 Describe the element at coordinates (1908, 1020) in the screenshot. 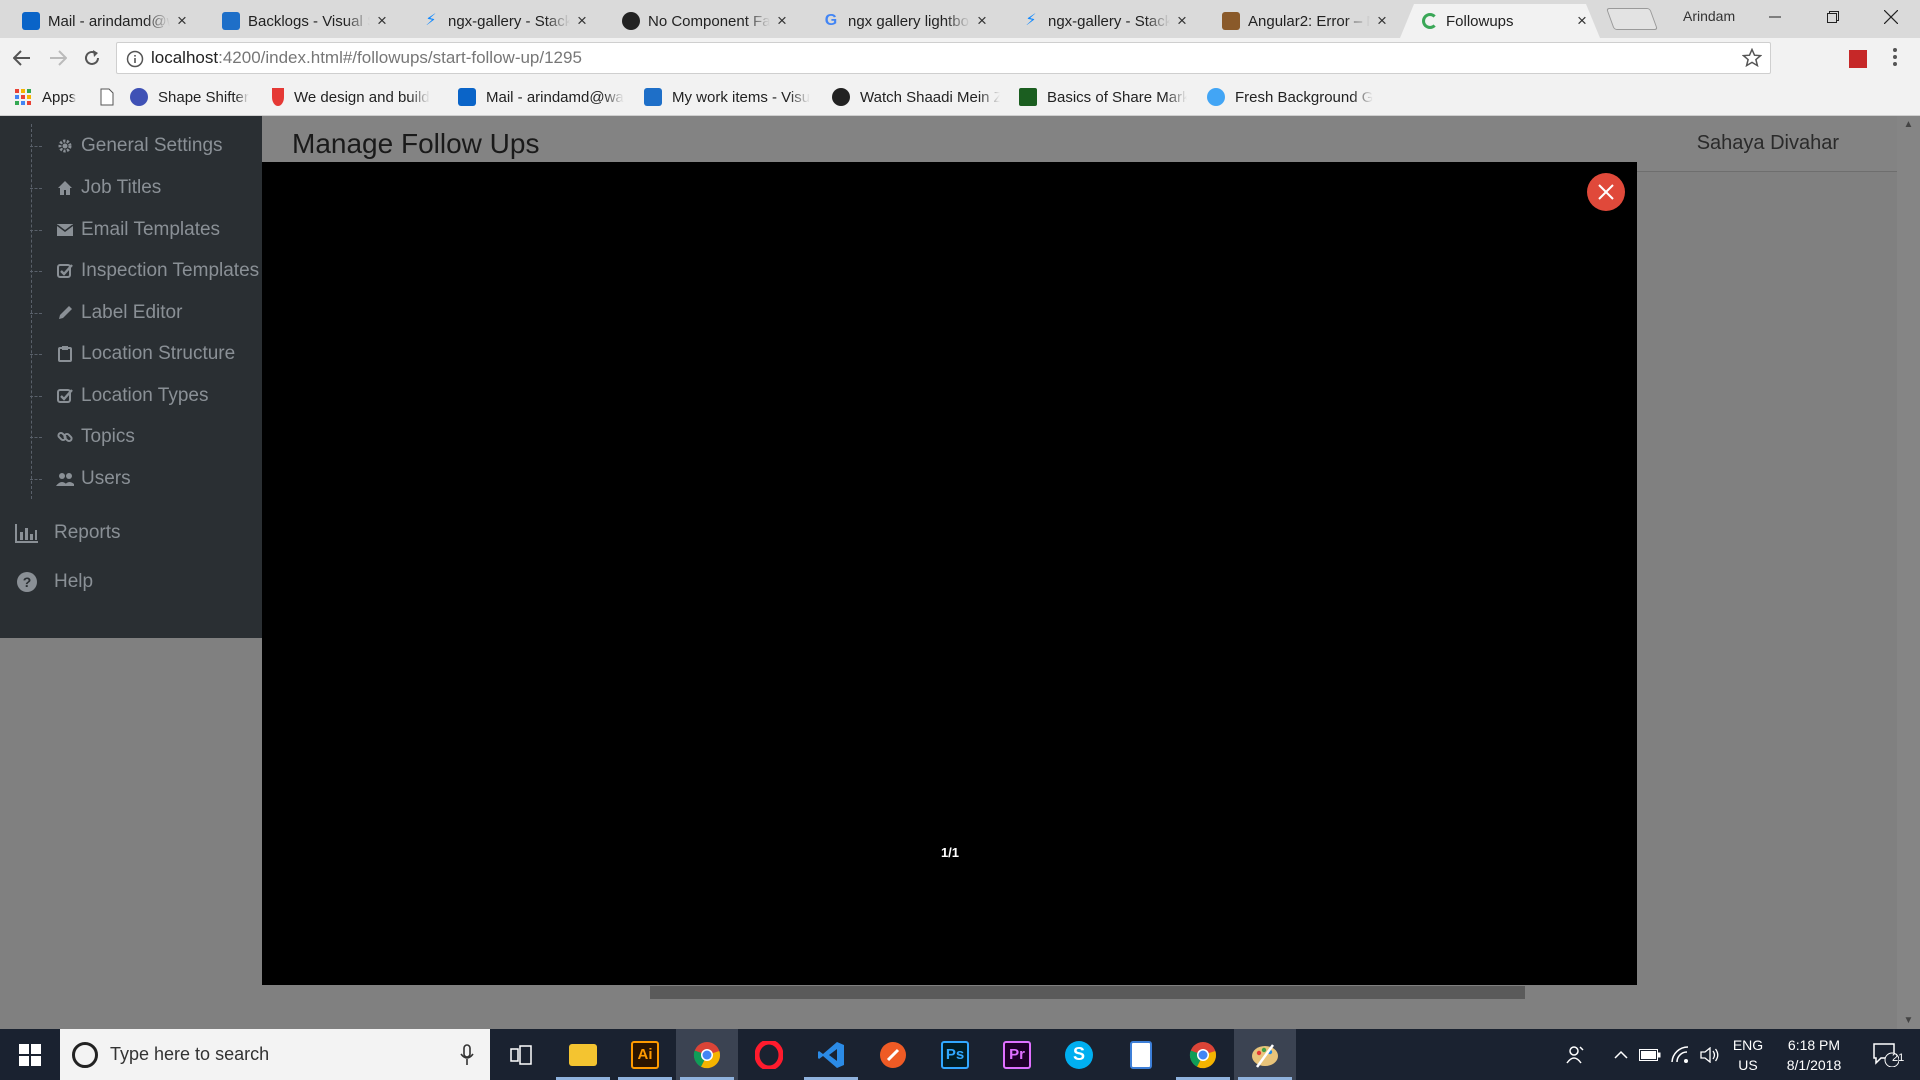

I see `scroll-down-icon: ▼` at that location.